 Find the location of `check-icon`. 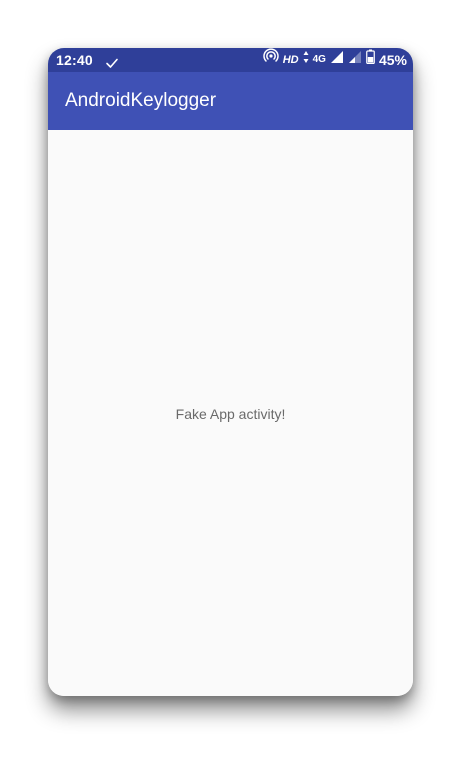

check-icon is located at coordinates (112, 60).